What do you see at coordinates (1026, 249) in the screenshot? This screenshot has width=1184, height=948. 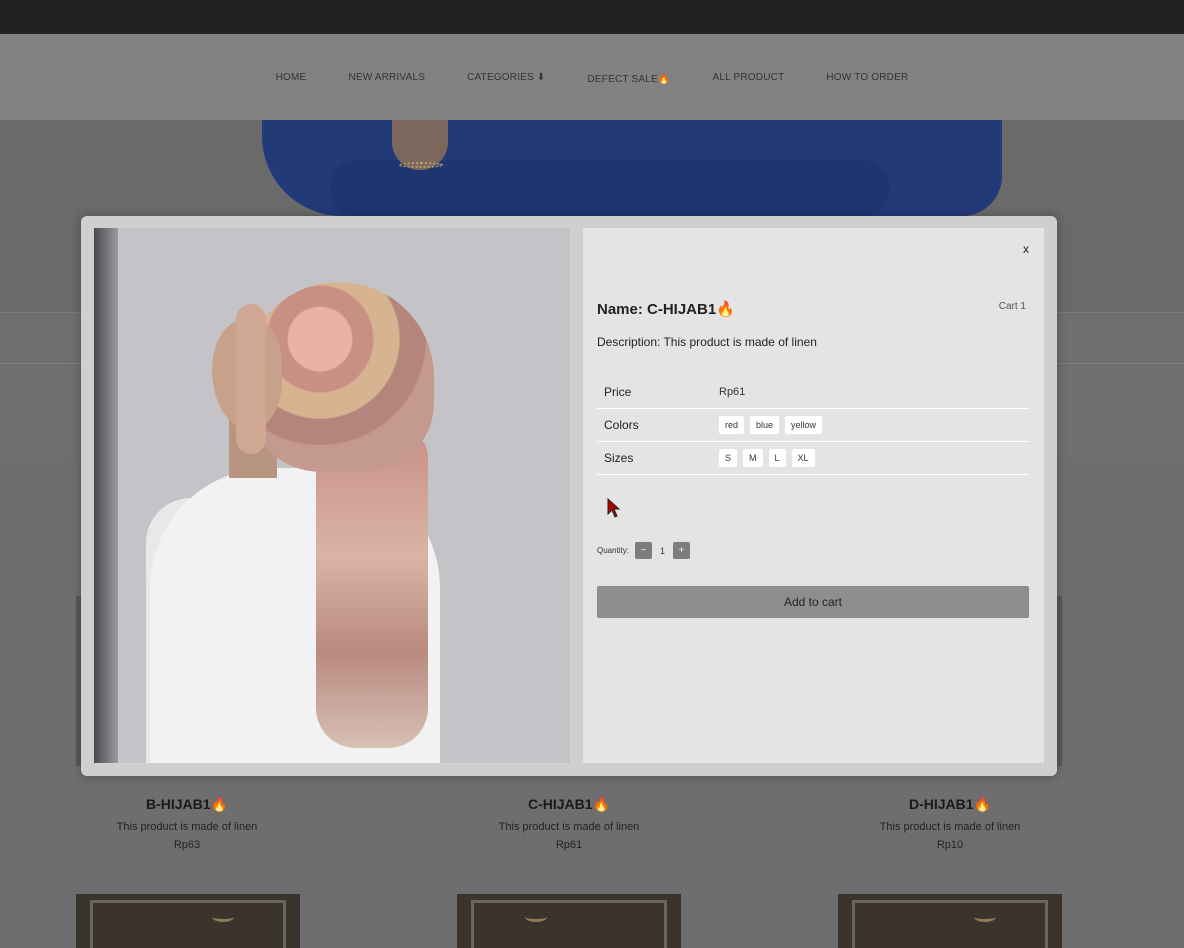 I see `close-button: x` at bounding box center [1026, 249].